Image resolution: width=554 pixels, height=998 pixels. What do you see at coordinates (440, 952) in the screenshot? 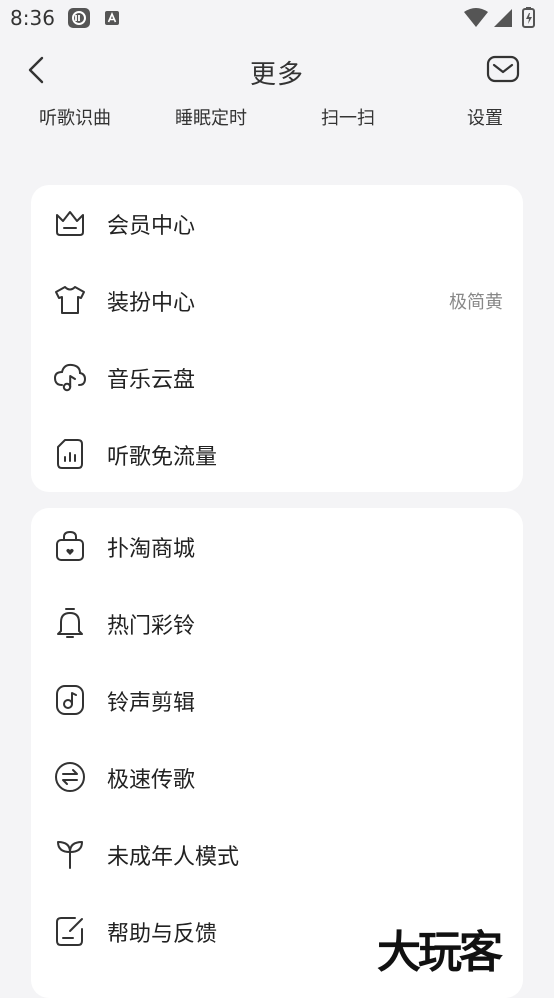
I see `watermark: 大玩客` at bounding box center [440, 952].